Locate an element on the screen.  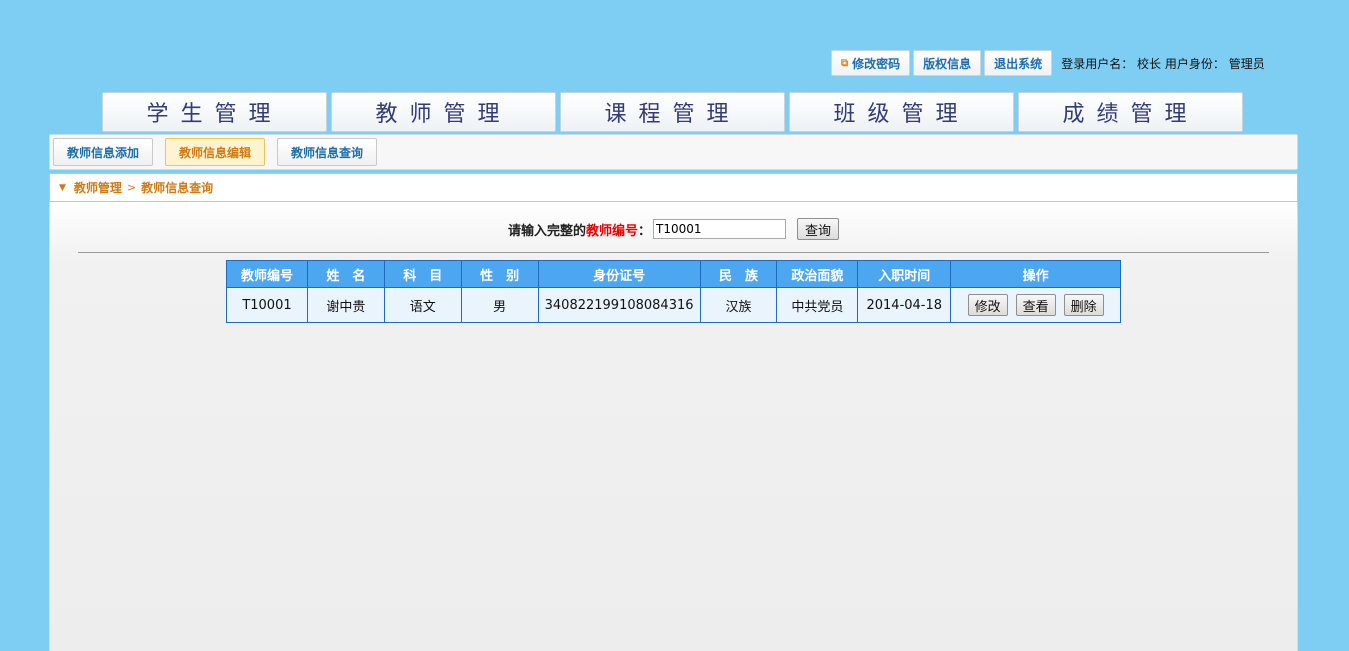
user-name: 校长 is located at coordinates (1149, 63).